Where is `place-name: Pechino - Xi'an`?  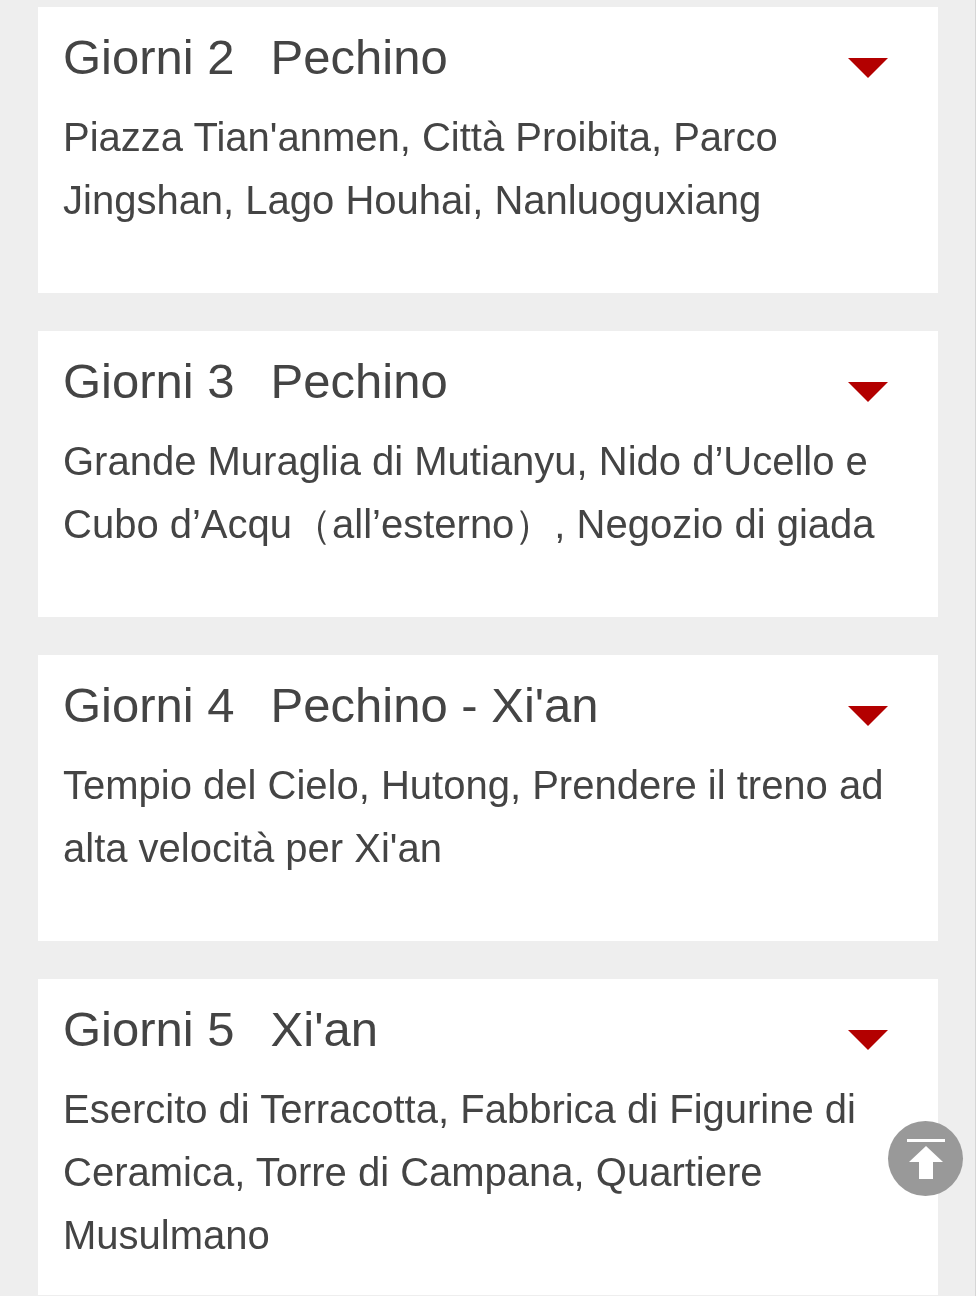
place-name: Pechino - Xi'an is located at coordinates (434, 705).